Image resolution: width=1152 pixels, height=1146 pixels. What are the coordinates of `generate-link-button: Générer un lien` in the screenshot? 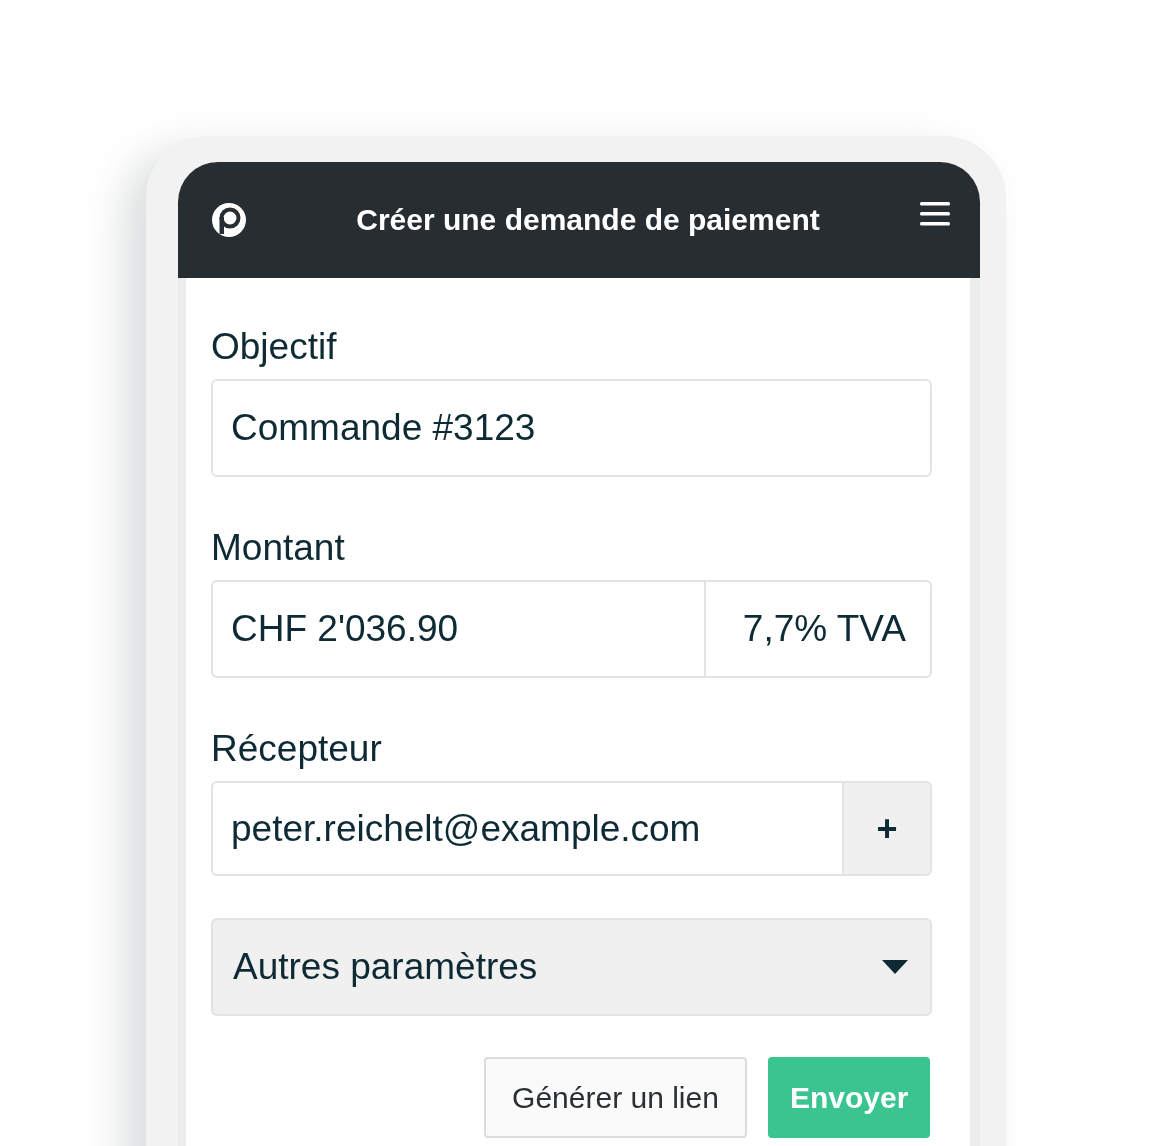 It's located at (615, 1097).